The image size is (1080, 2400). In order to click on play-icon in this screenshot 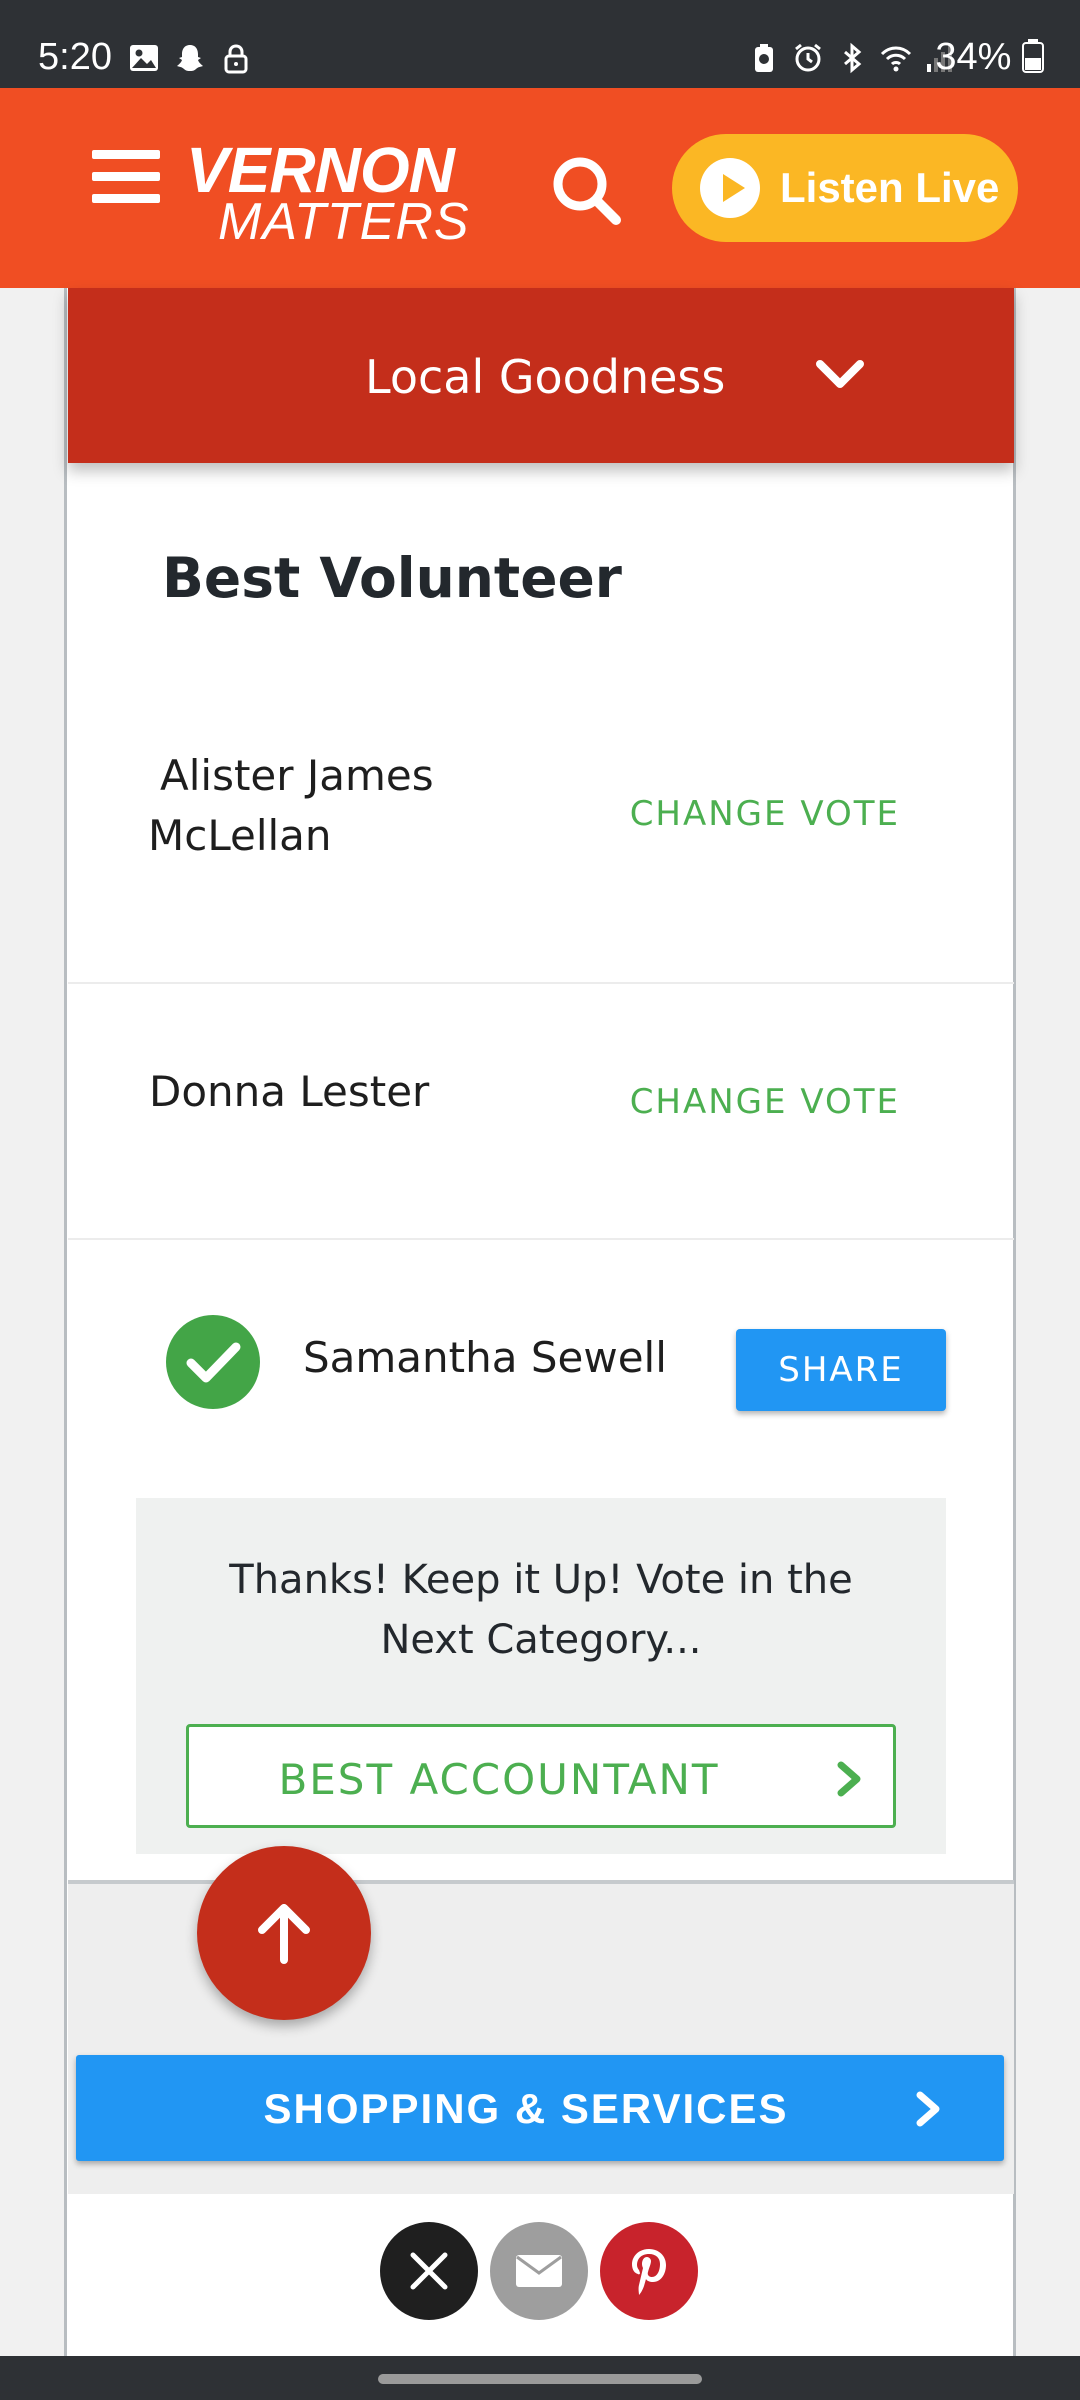, I will do `click(730, 188)`.